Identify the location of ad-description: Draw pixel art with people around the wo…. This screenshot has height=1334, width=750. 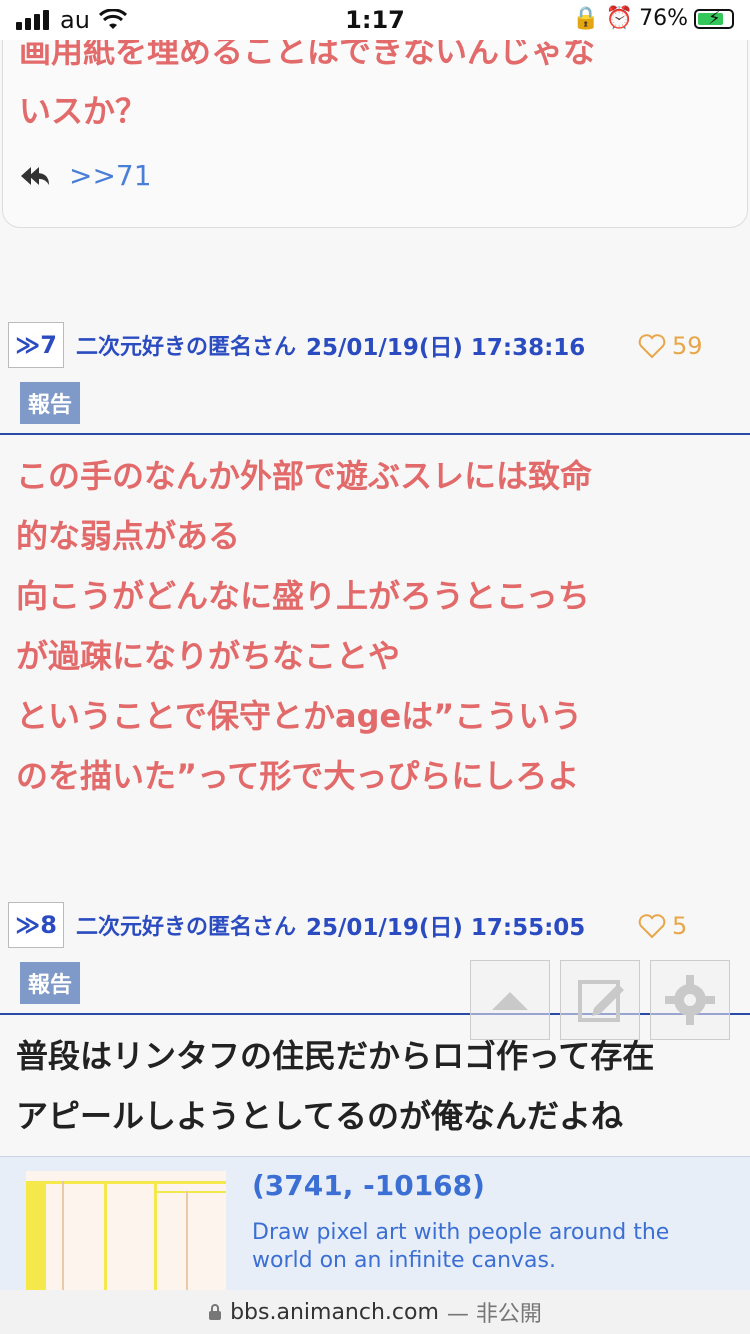
(461, 1246).